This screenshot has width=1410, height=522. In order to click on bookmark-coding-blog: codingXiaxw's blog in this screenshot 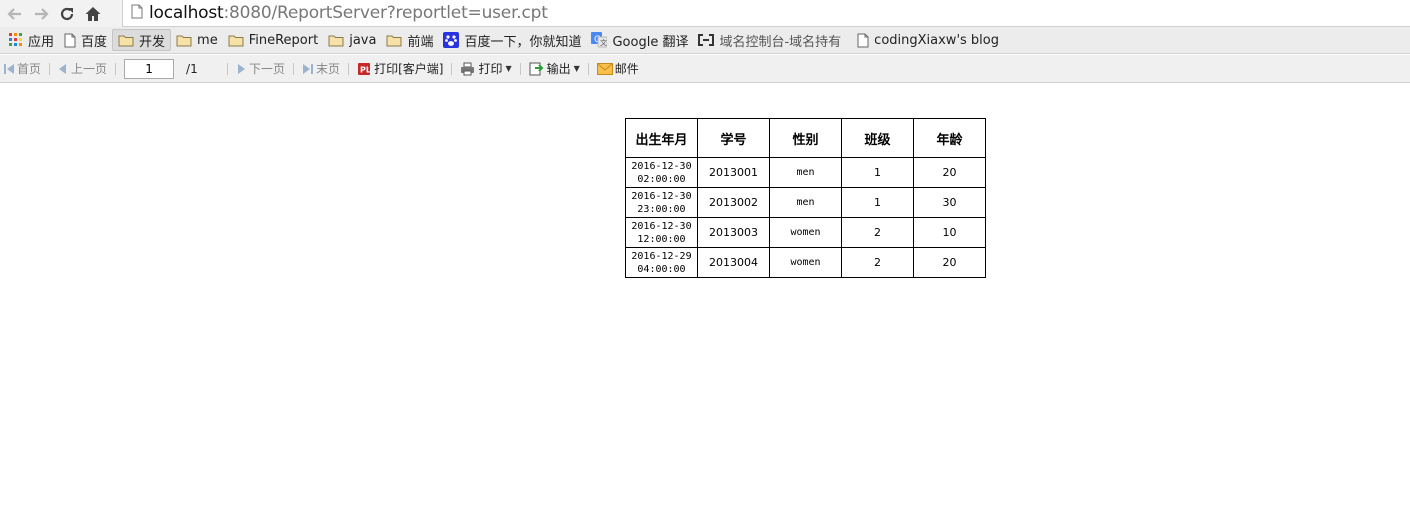, I will do `click(928, 40)`.